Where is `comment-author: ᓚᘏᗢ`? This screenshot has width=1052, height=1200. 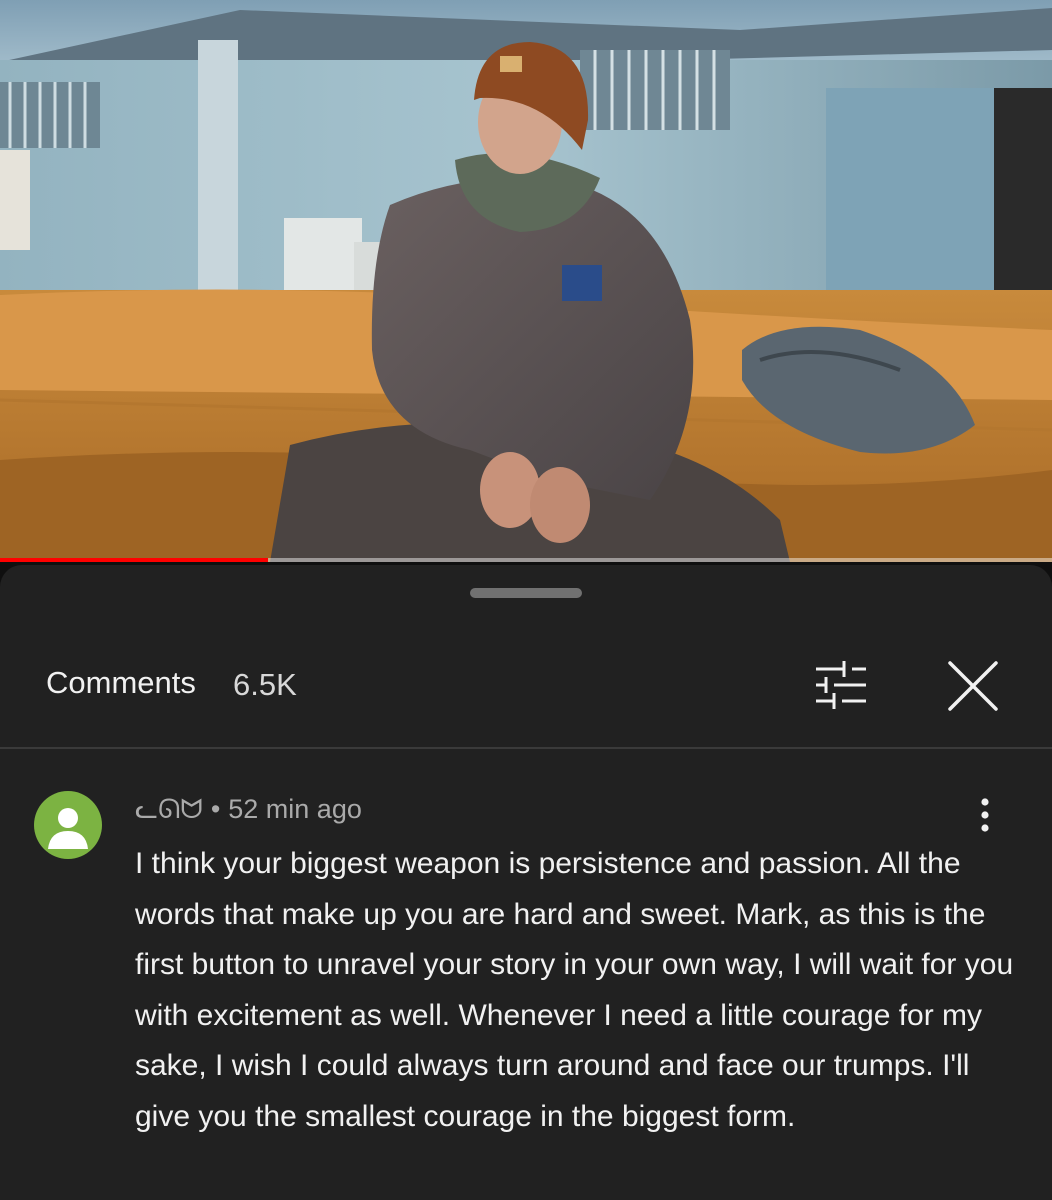 comment-author: ᓚᘏᗢ is located at coordinates (169, 809).